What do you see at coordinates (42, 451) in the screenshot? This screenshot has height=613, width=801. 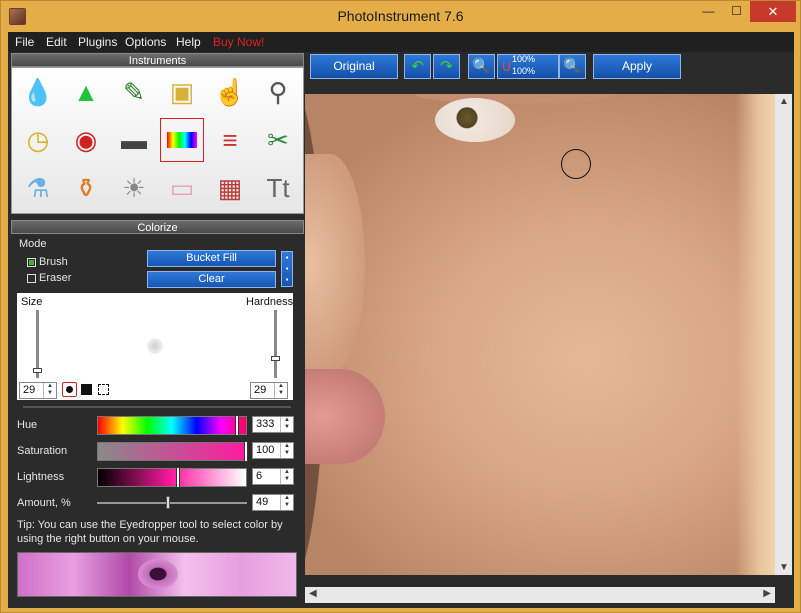 I see `saturation-label: Saturation` at bounding box center [42, 451].